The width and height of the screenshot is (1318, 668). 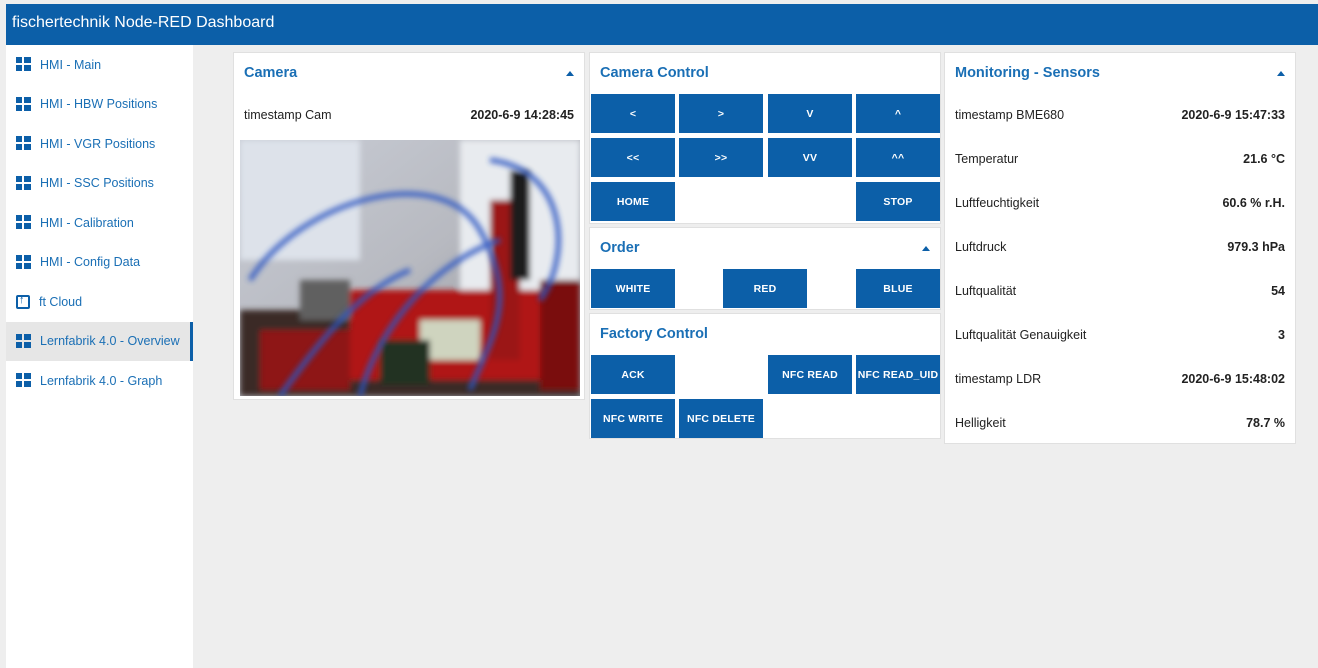 I want to click on sensor-row: Temperatur 21.6 °C, so click(x=1120, y=159).